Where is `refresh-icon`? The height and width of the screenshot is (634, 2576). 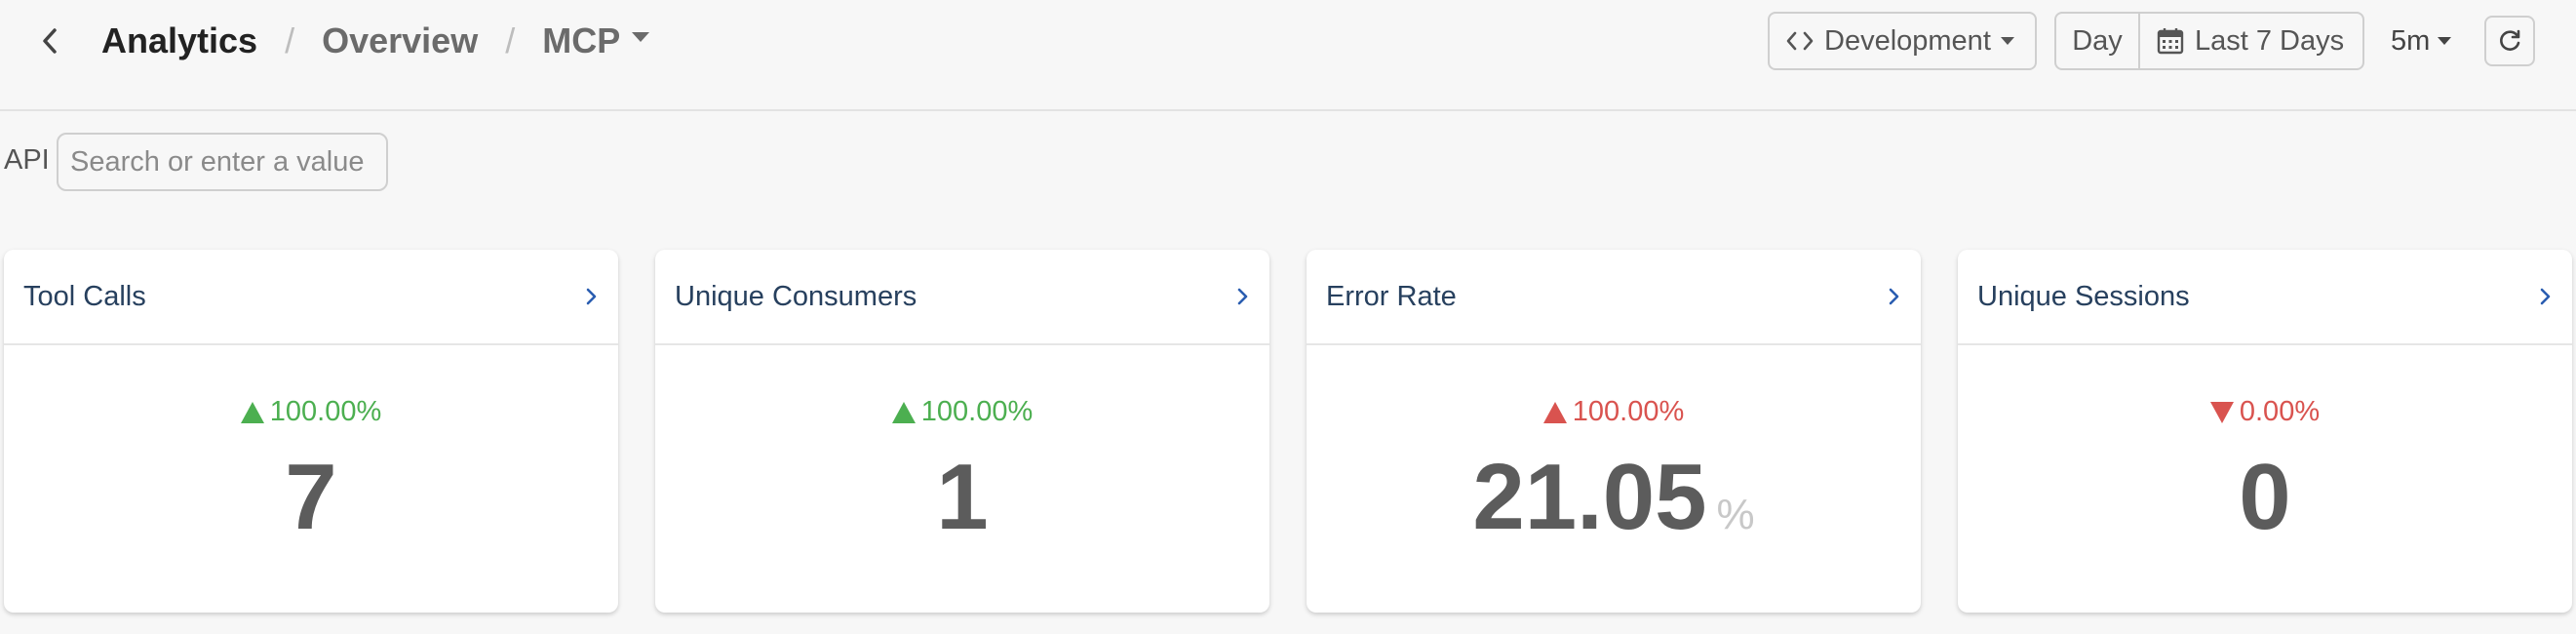 refresh-icon is located at coordinates (2510, 40).